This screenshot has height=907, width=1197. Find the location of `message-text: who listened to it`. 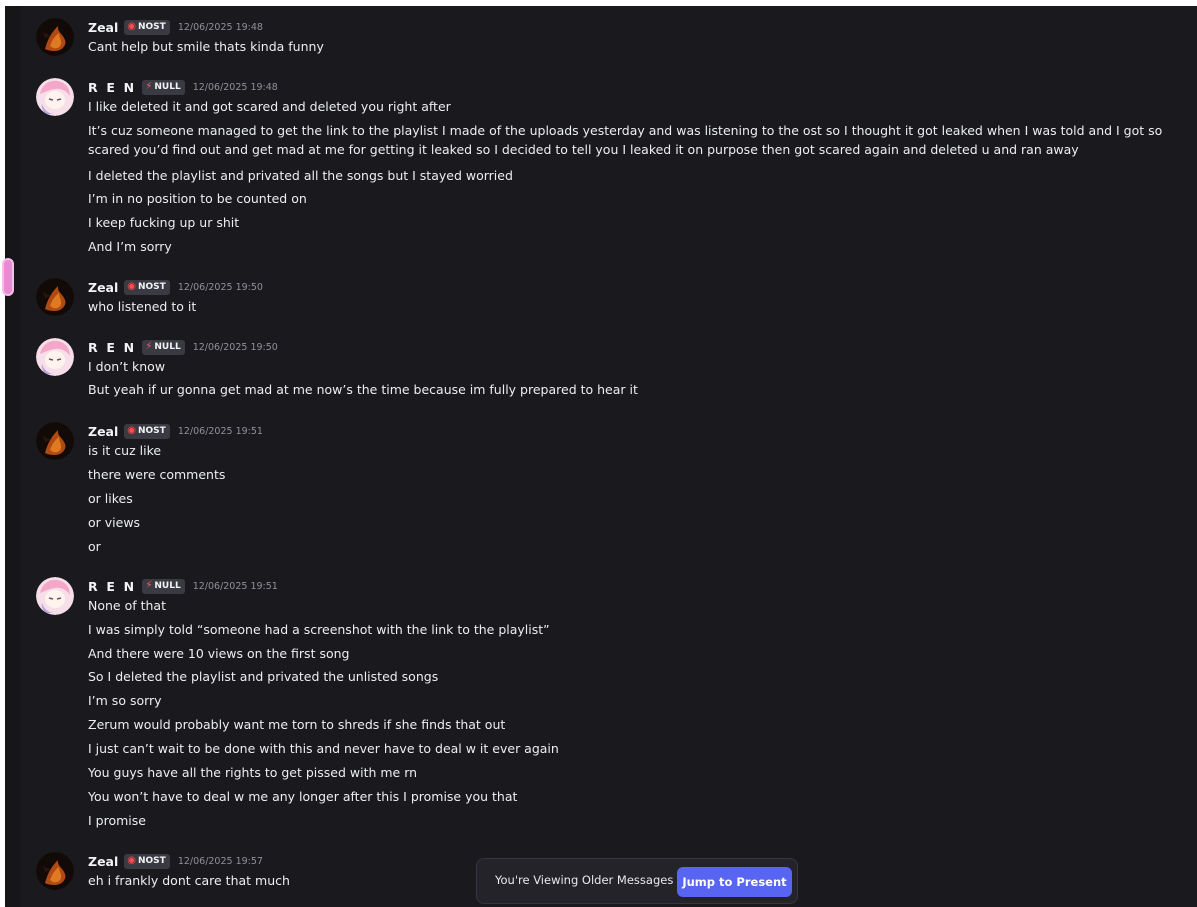

message-text: who listened to it is located at coordinates (142, 306).